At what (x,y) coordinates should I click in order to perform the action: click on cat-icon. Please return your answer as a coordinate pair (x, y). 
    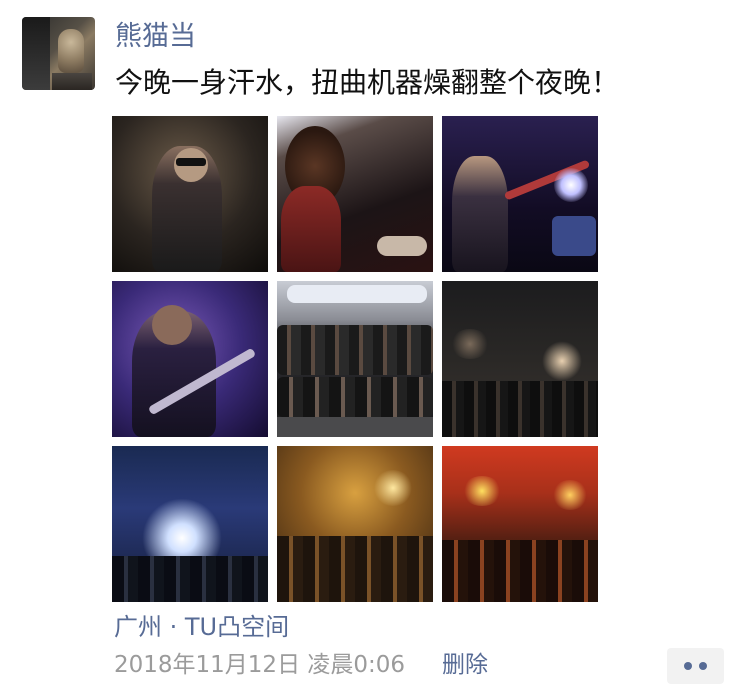
    Looking at the image, I should click on (71, 51).